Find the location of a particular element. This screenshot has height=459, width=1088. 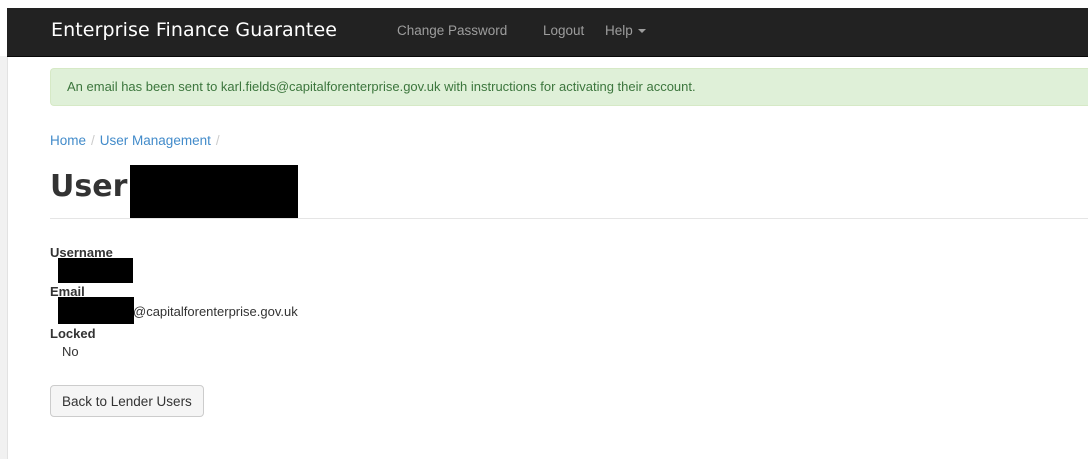

breadcrumb-home: Home is located at coordinates (68, 140).